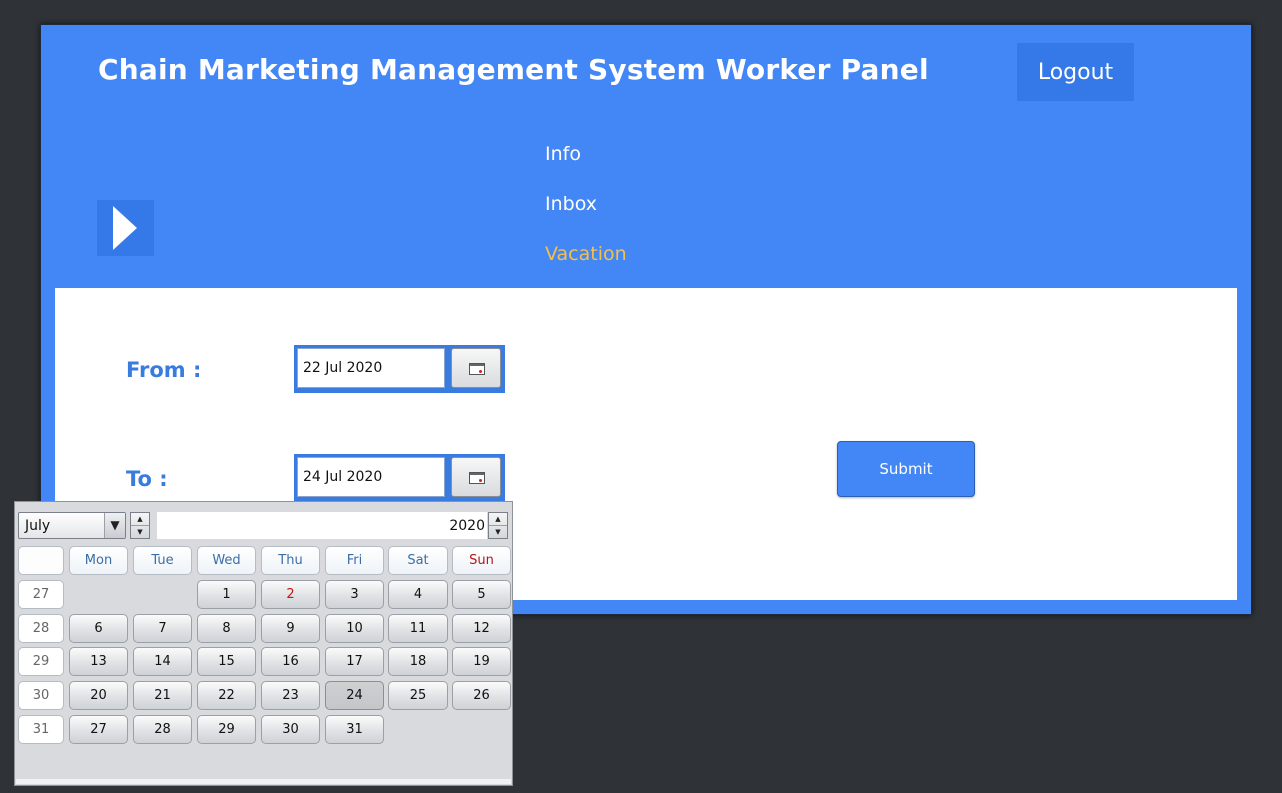  Describe the element at coordinates (226, 661) in the screenshot. I see `calendar-day: 15` at that location.